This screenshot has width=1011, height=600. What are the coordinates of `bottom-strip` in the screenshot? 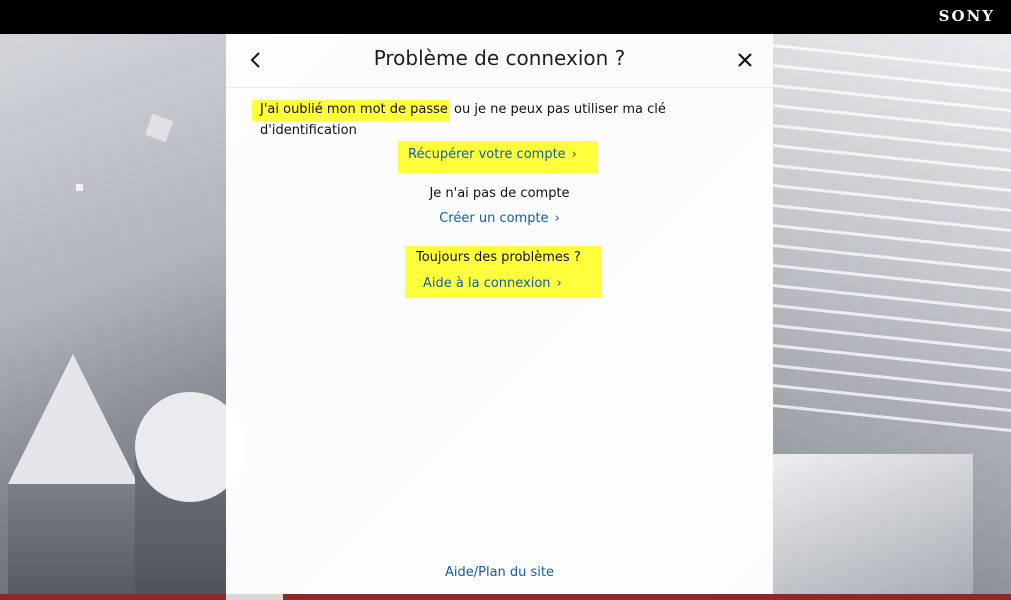 It's located at (505, 597).